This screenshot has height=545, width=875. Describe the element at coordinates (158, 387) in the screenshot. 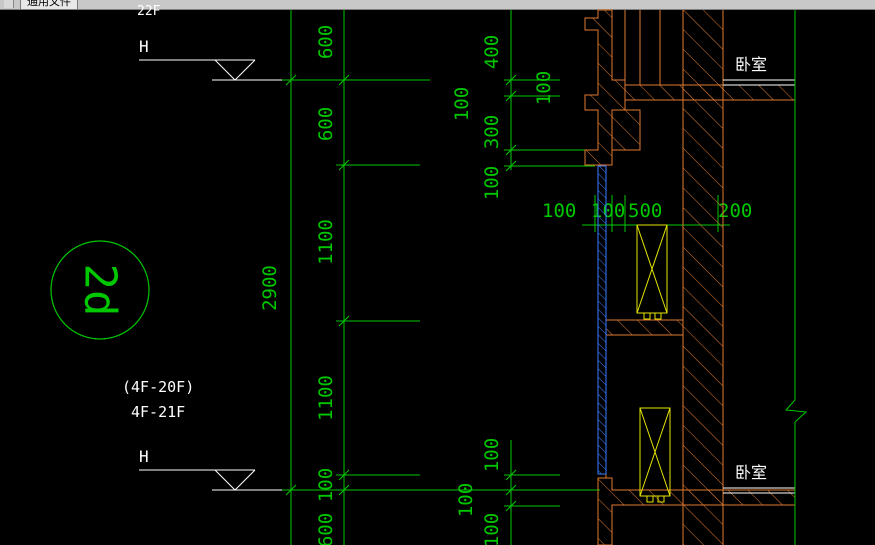

I see `floor-range-line1: (4F-20F)` at that location.